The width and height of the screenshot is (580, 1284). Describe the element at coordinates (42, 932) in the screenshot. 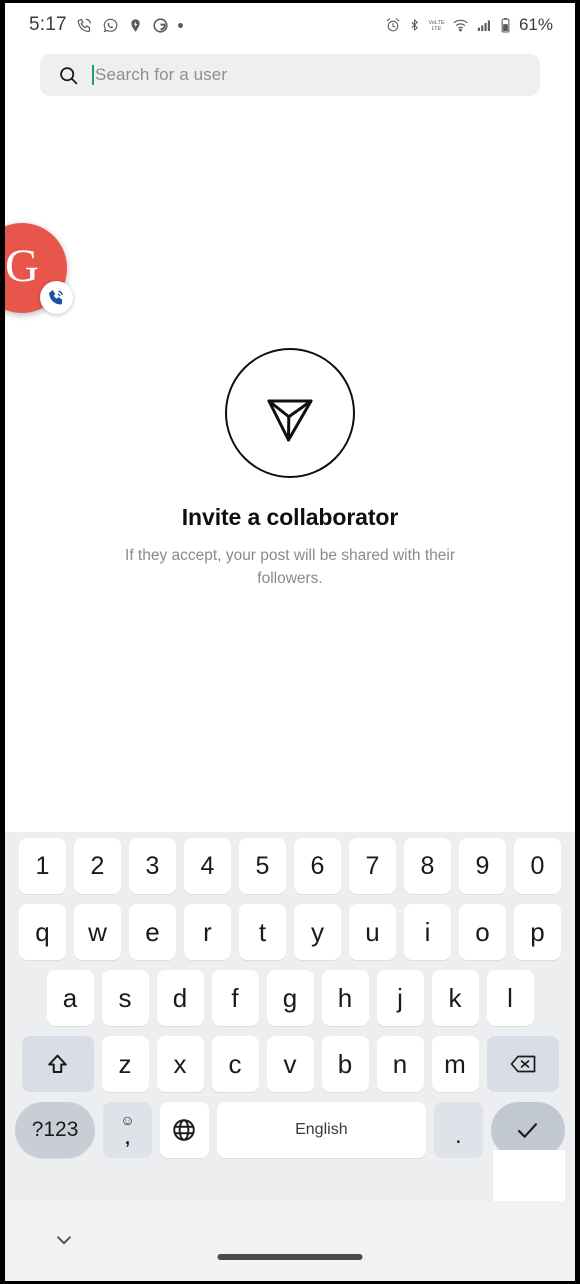

I see `key-q: q` at that location.